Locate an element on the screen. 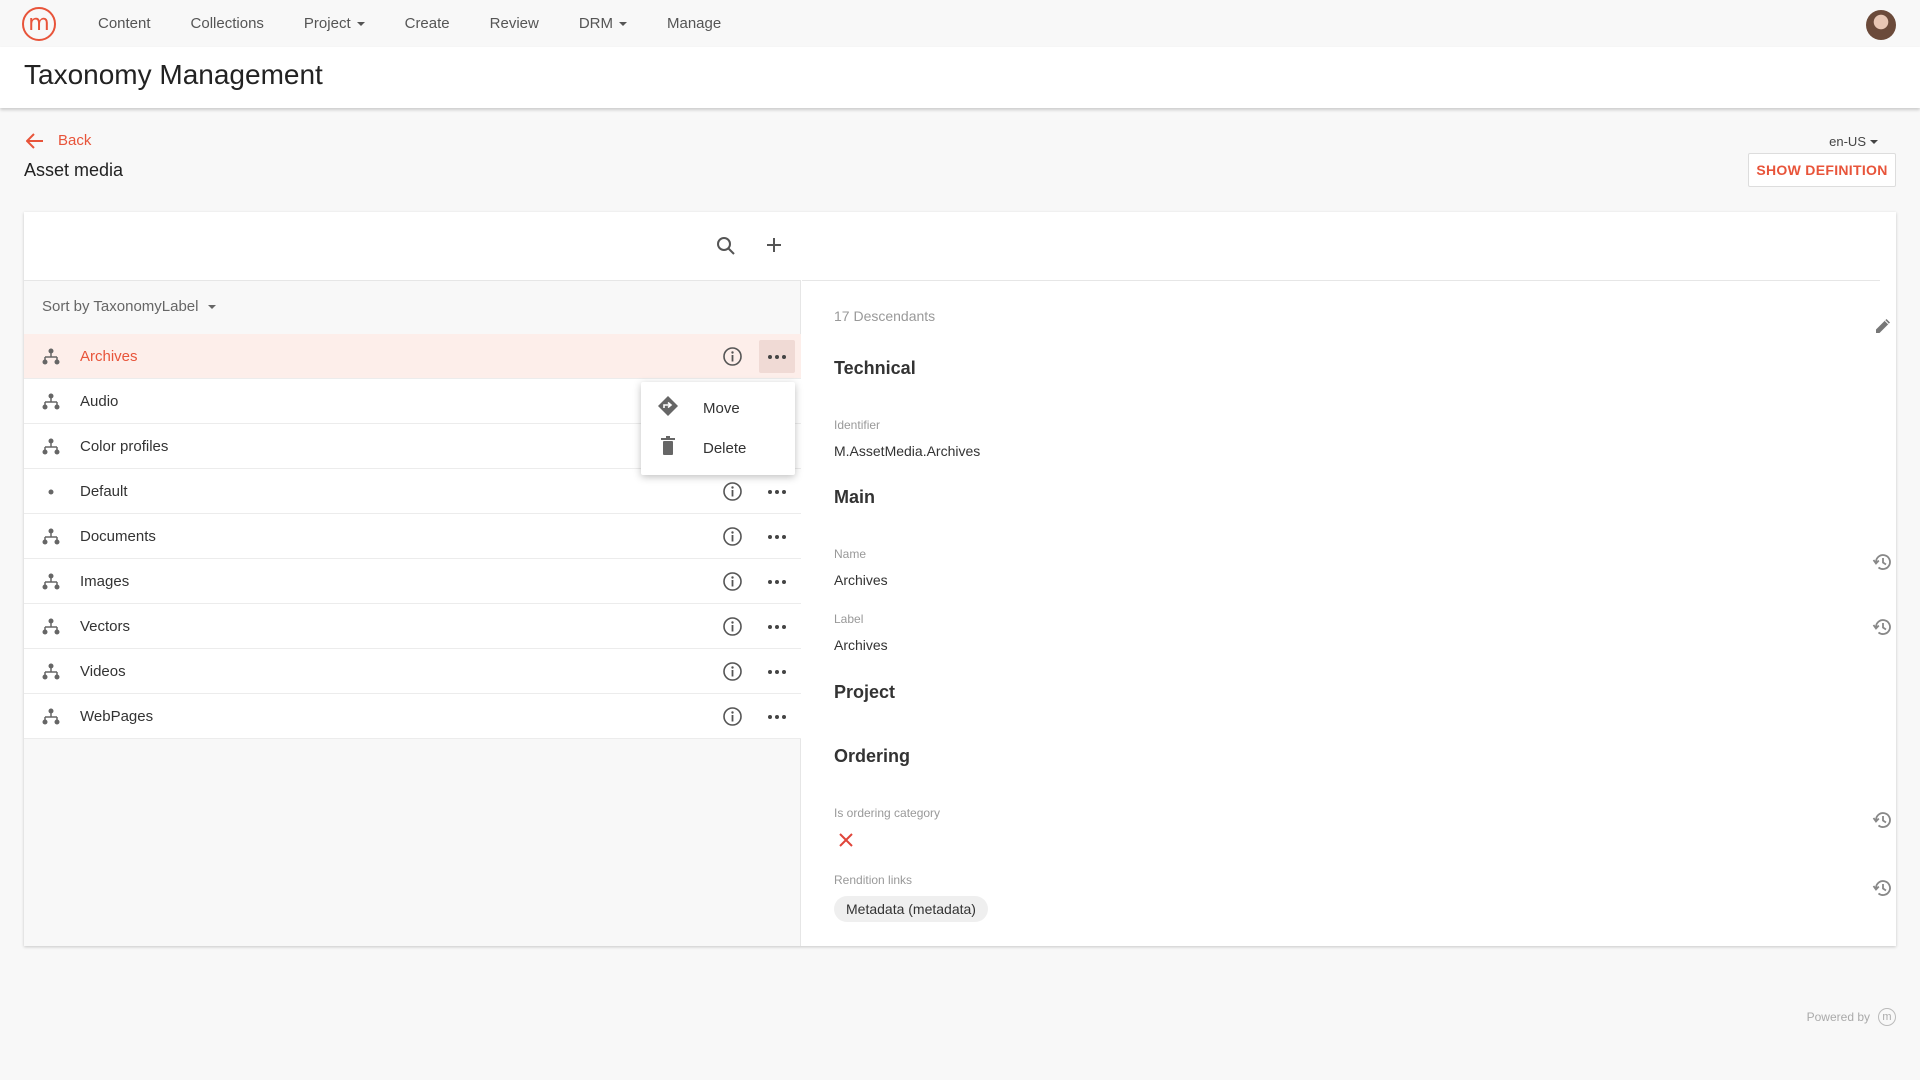 This screenshot has height=1080, width=1920. language-selector: en-US is located at coordinates (1853, 141).